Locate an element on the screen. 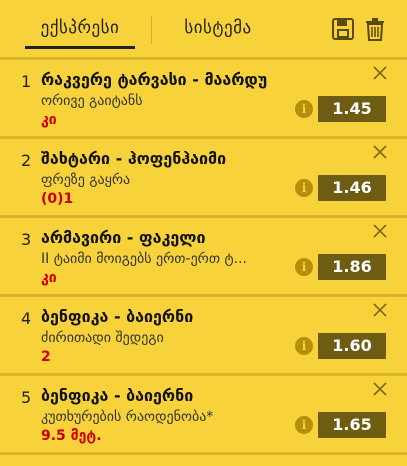 Image resolution: width=407 pixels, height=466 pixels. odds-button: 1.65 is located at coordinates (352, 425).